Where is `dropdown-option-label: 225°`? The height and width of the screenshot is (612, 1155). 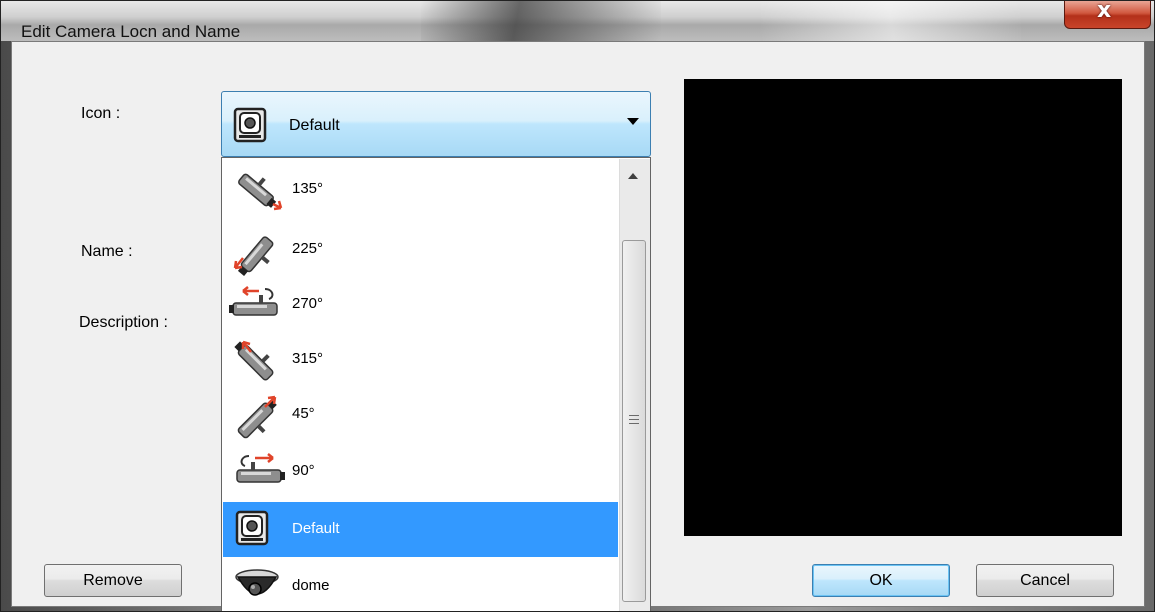
dropdown-option-label: 225° is located at coordinates (308, 248).